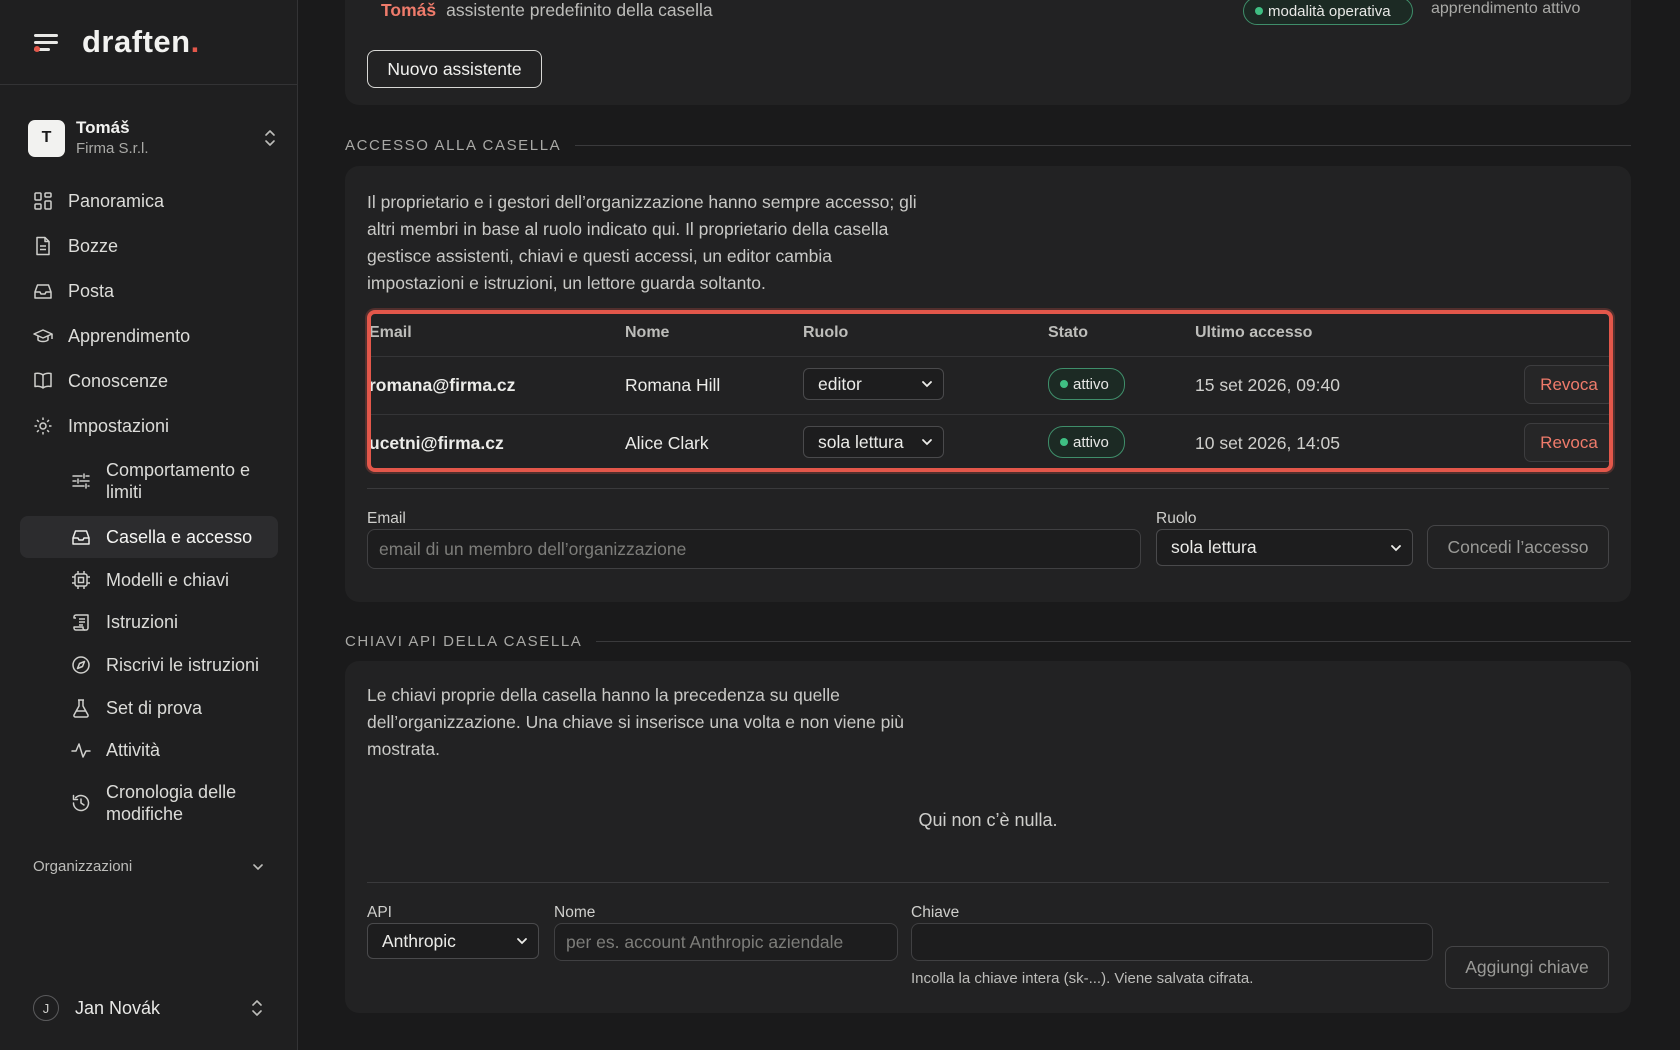  Describe the element at coordinates (935, 912) in the screenshot. I see `key-label: Chiave` at that location.